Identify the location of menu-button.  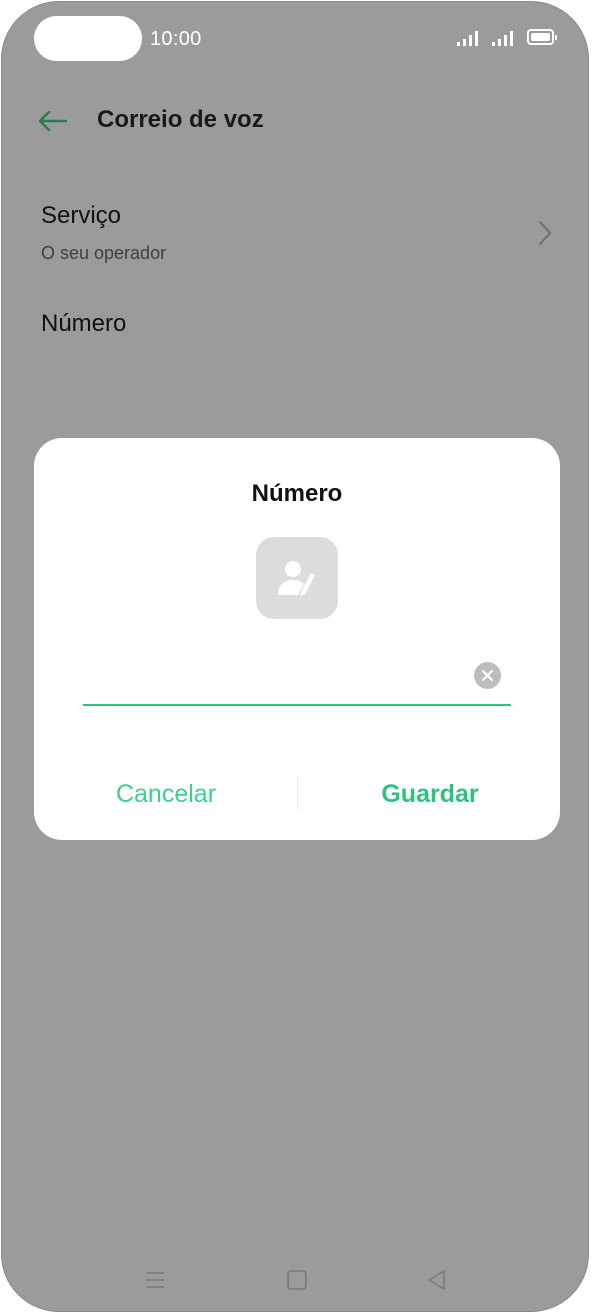
(155, 1280).